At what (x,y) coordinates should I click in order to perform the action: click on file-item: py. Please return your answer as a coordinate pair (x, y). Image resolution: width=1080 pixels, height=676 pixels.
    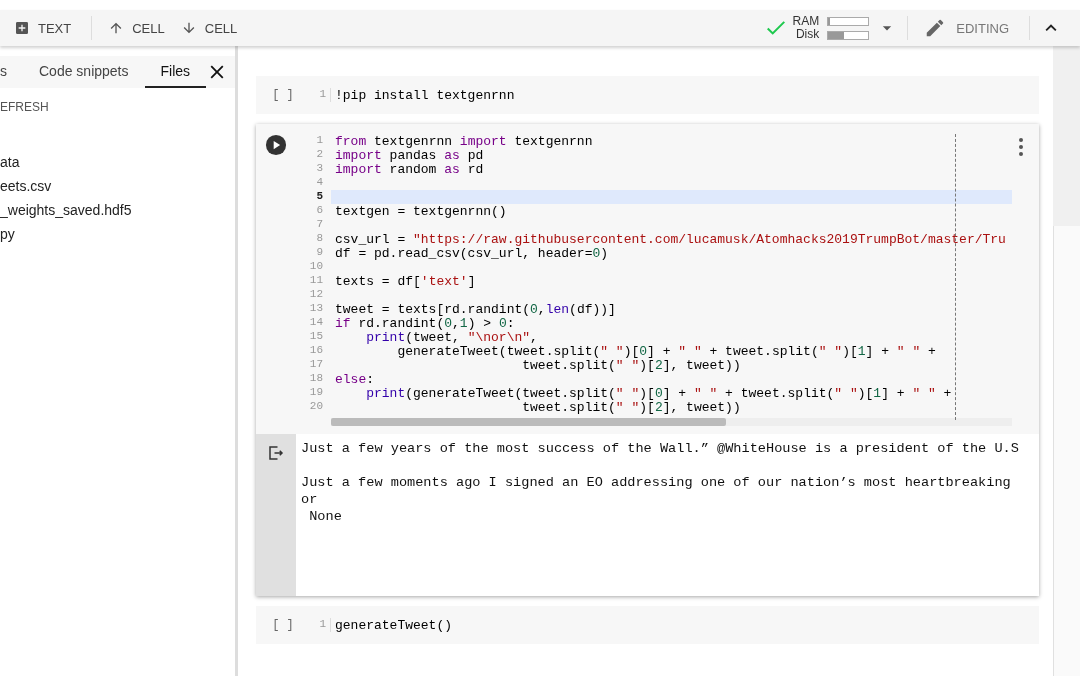
    Looking at the image, I should click on (117, 234).